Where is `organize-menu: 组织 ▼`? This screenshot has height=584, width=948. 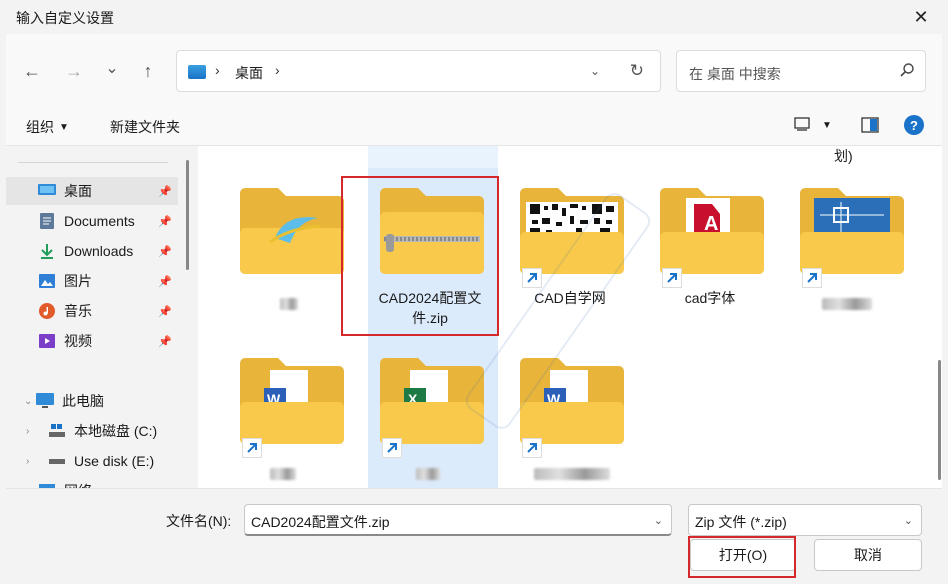
organize-menu: 组织 ▼ is located at coordinates (47, 127).